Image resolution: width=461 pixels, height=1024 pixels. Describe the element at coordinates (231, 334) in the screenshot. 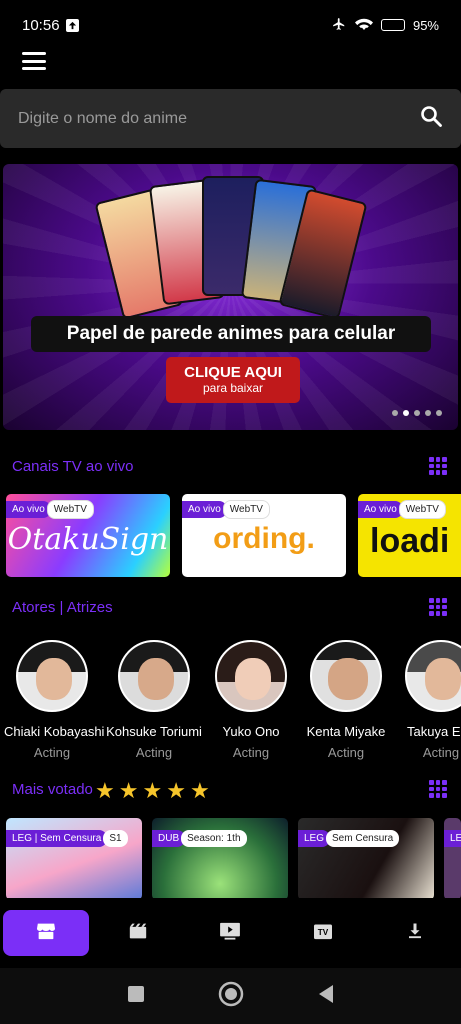

I see `banner-title: Papel de parede animes para celular` at that location.